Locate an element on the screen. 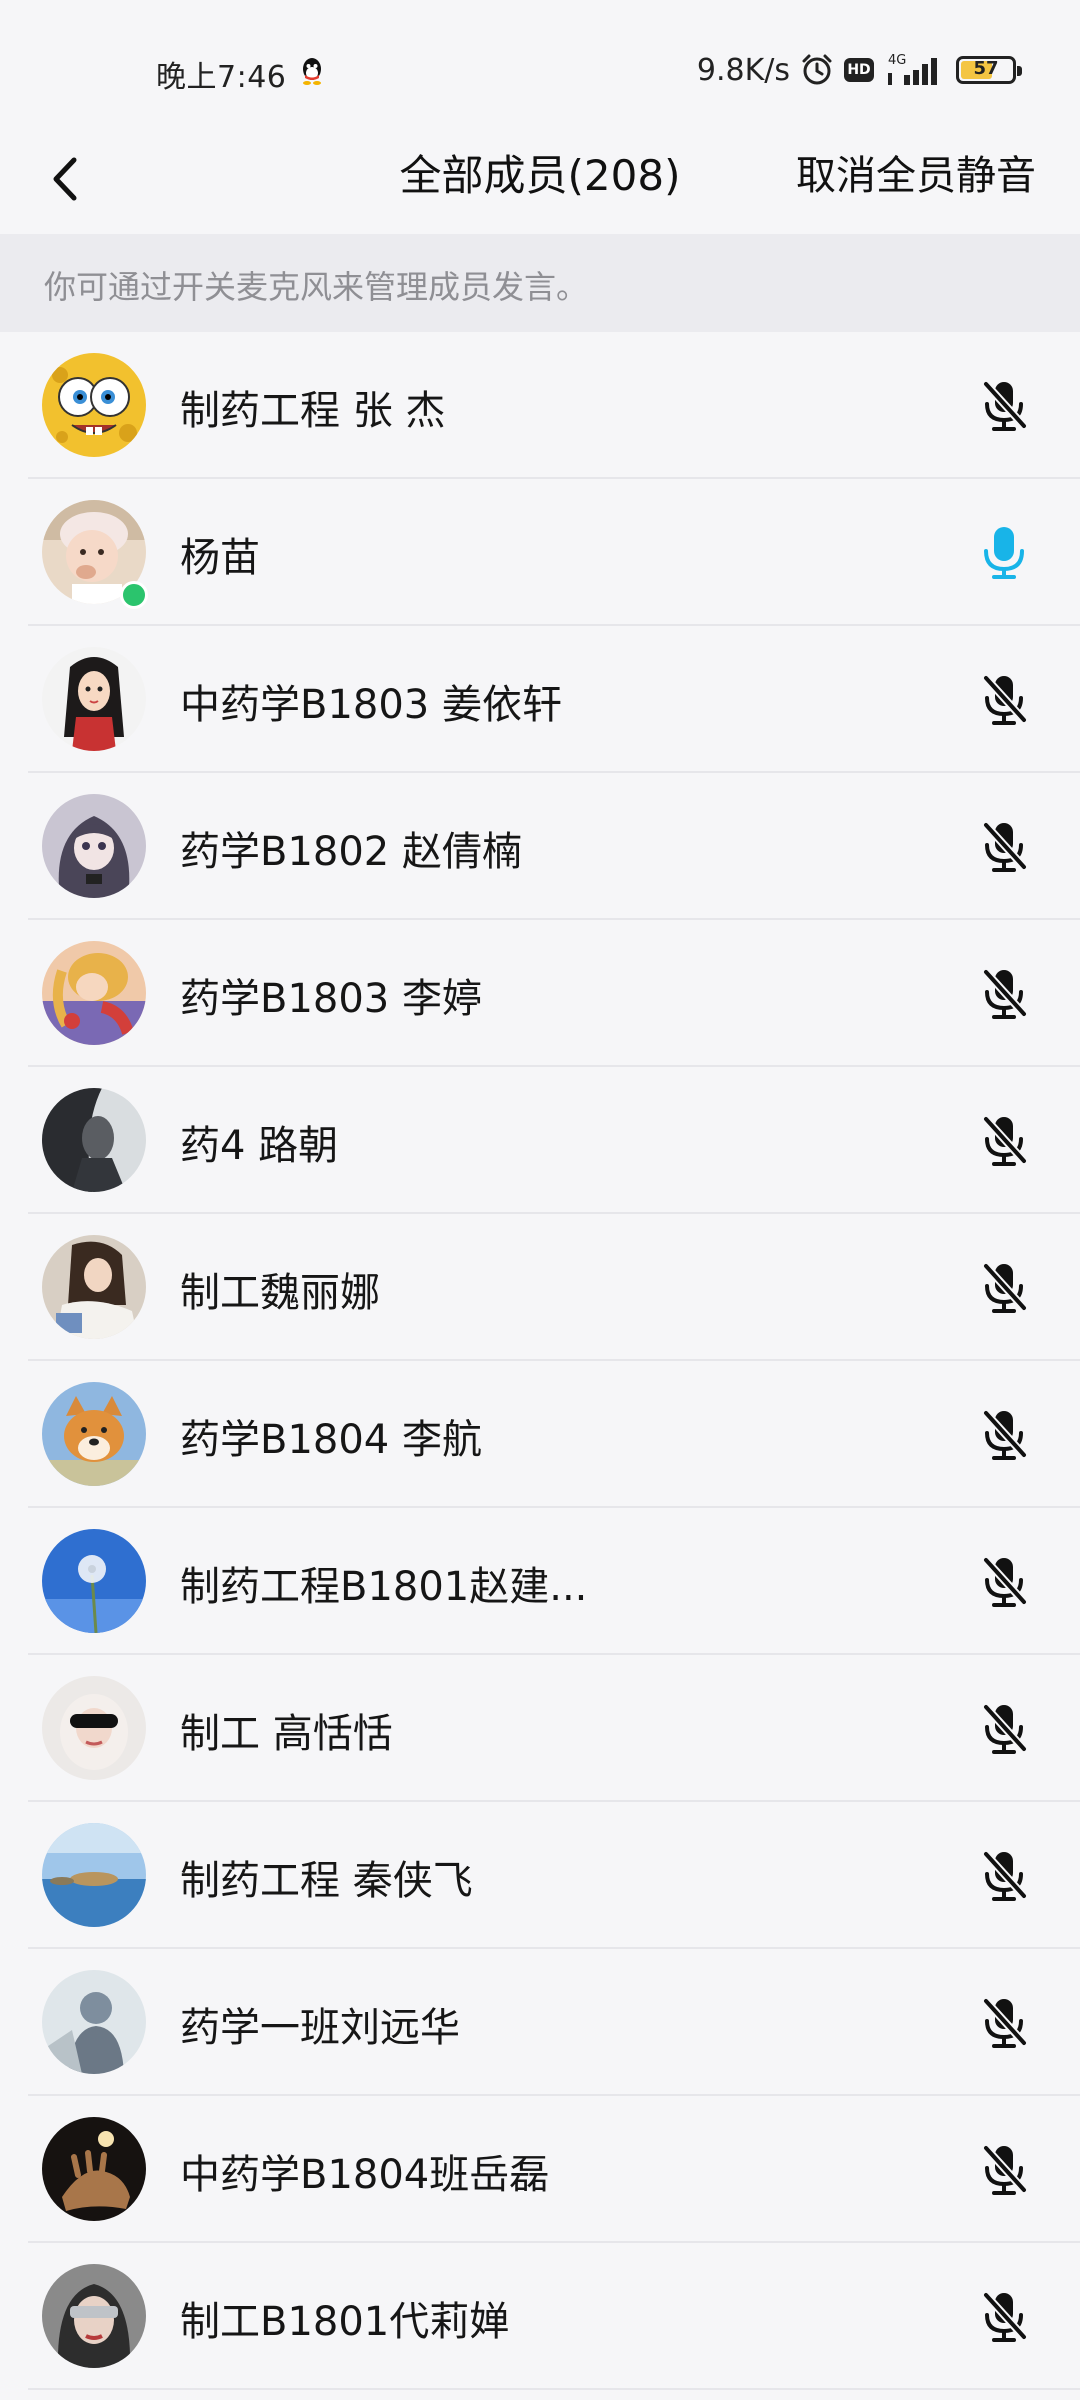  battery-level: 57 is located at coordinates (986, 68).